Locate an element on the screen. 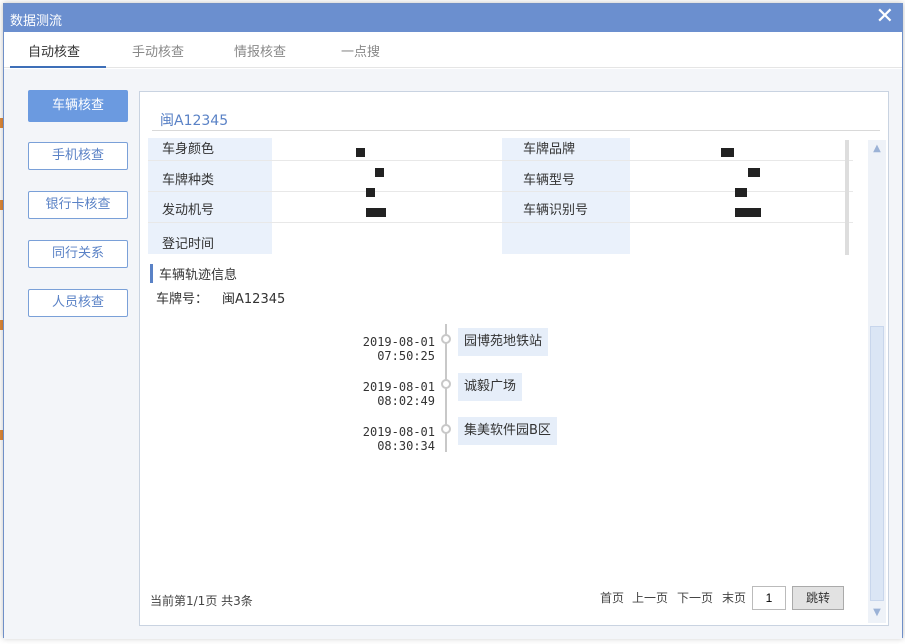 This screenshot has height=644, width=905. info-scrollbar is located at coordinates (847, 197).